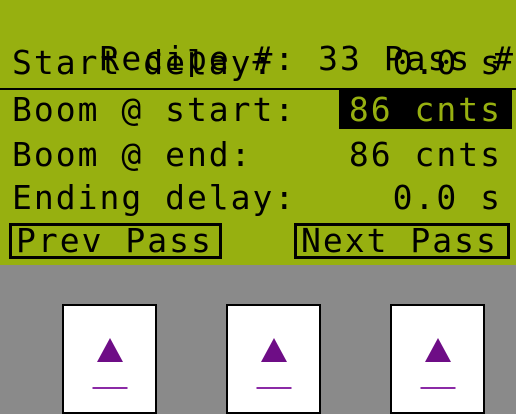 The height and width of the screenshot is (414, 516). I want to click on next-pass-softkey: Next Pass, so click(402, 241).